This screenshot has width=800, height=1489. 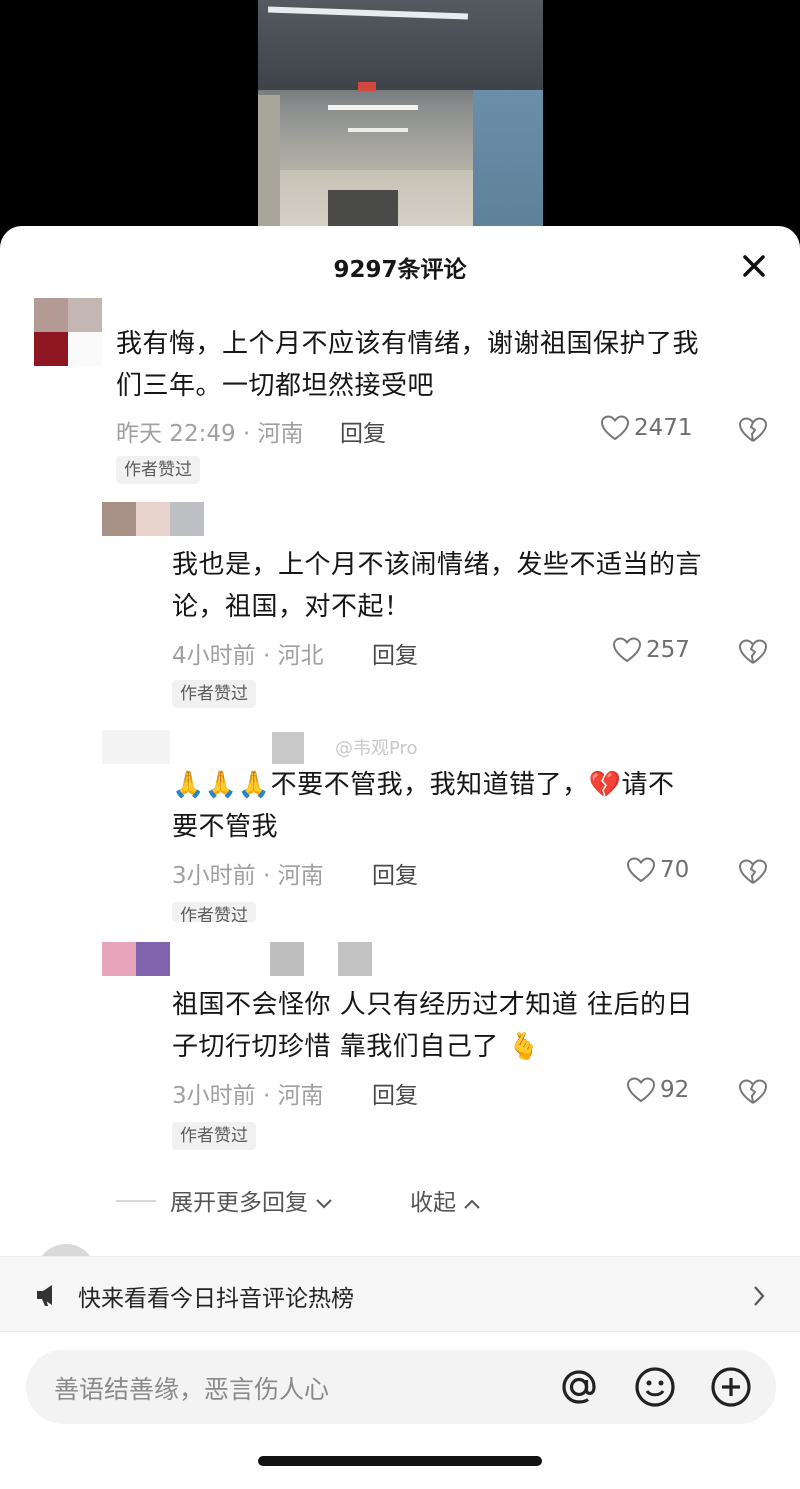 What do you see at coordinates (400, 1294) in the screenshot?
I see `hot-list-banner: 快来看看今日抖音评论热榜` at bounding box center [400, 1294].